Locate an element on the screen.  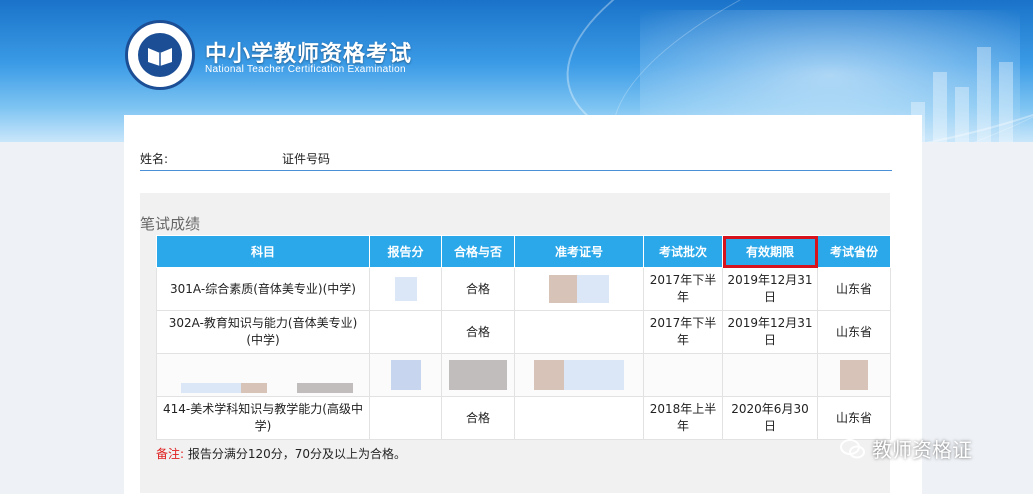
redacted-row is located at coordinates (523, 375).